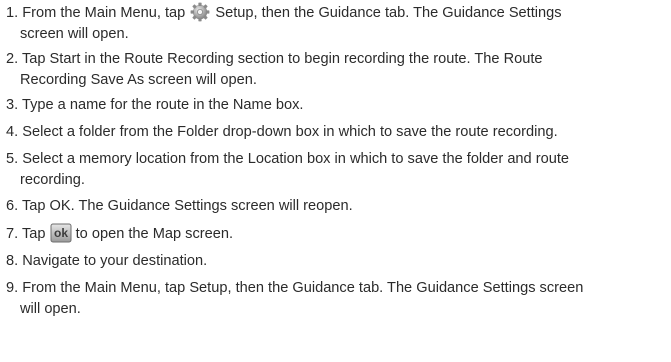 The width and height of the screenshot is (671, 362). Describe the element at coordinates (12, 206) in the screenshot. I see `step-number: 6.` at that location.